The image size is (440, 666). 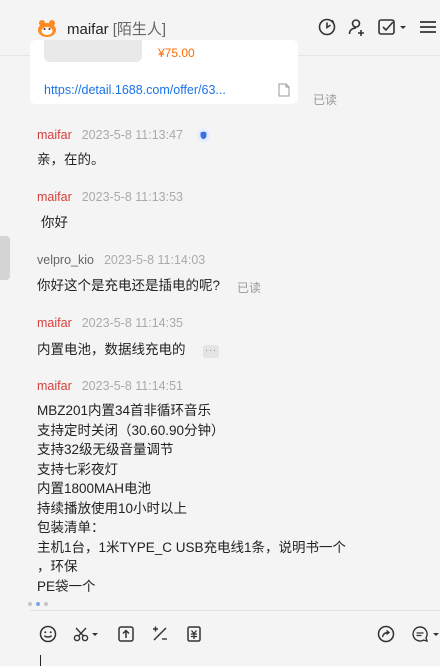 I want to click on message-meta: maifar 2023-5-8 11:13:53, so click(x=110, y=197).